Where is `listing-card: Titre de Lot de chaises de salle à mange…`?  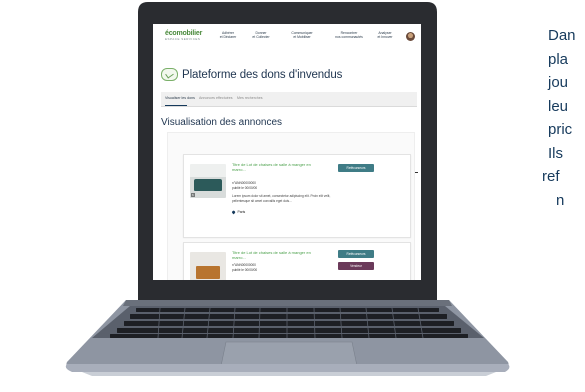
listing-card: Titre de Lot de chaises de salle à mange… is located at coordinates (297, 261).